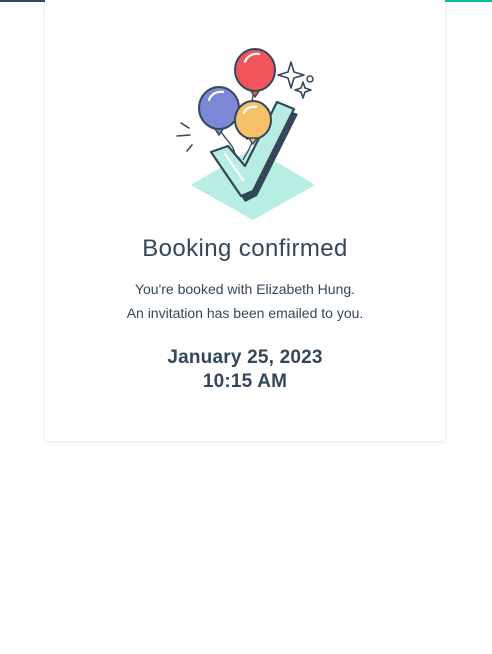 This screenshot has height=654, width=492. Describe the element at coordinates (245, 313) in the screenshot. I see `invitation-message: An invitation has been emailed to you.` at that location.